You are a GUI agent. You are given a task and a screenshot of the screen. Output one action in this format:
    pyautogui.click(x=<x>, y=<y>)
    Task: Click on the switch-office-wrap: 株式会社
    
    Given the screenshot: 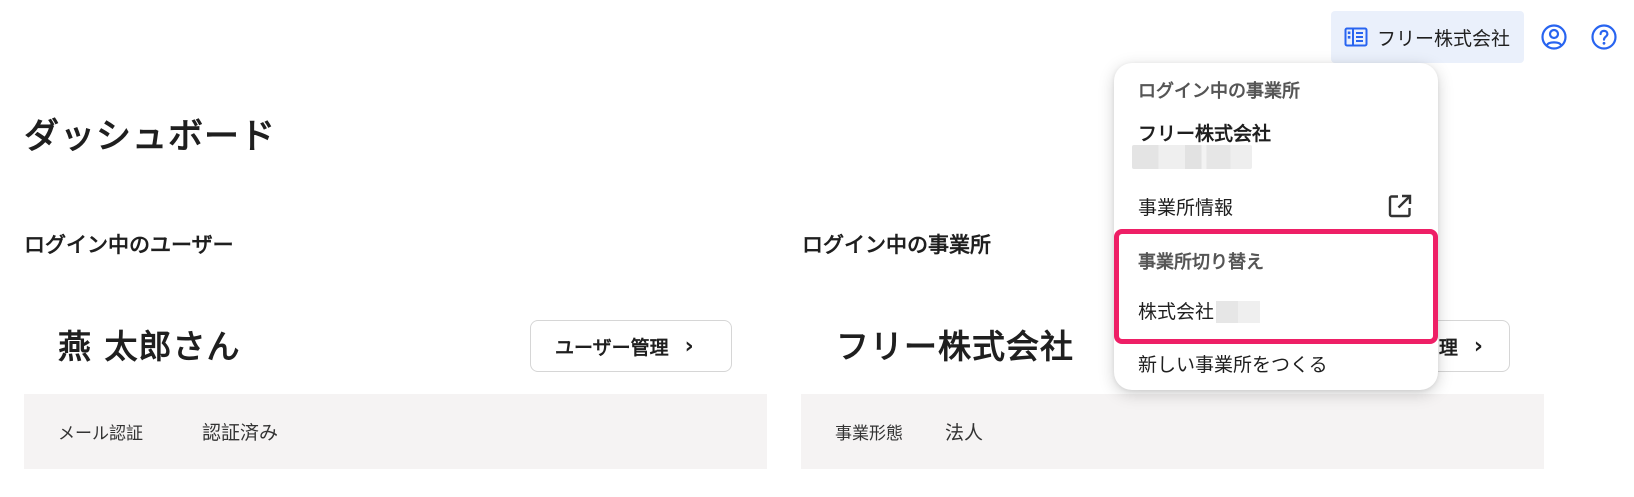 What is the action you would take?
    pyautogui.click(x=1199, y=310)
    